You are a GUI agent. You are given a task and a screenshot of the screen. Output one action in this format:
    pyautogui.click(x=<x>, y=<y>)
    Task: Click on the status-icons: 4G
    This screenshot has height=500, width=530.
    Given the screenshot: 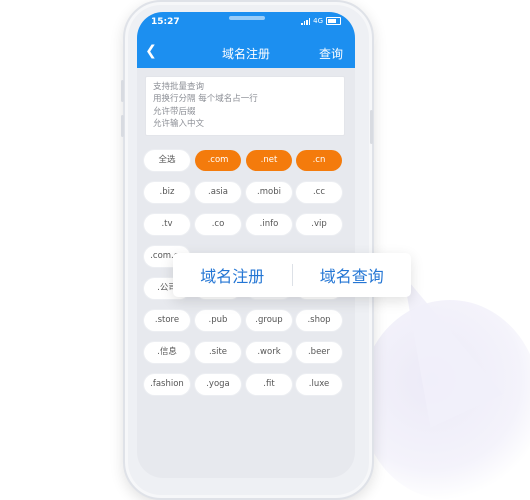 What is the action you would take?
    pyautogui.click(x=321, y=21)
    